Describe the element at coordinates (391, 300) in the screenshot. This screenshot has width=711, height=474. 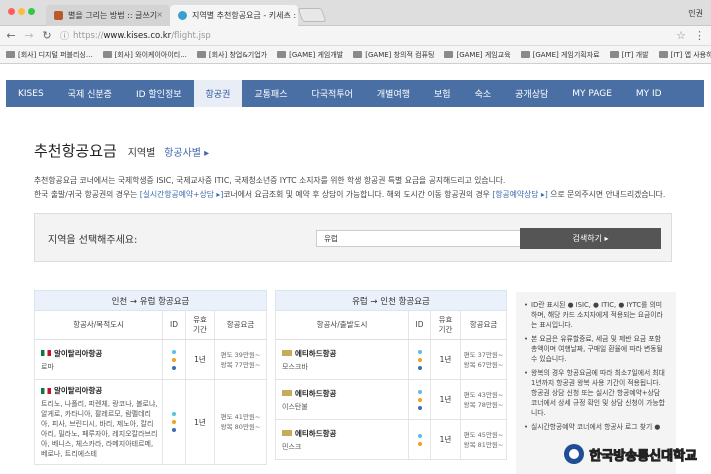
I see `inbound-table-title: 유럽 → 인천 항공요금` at that location.